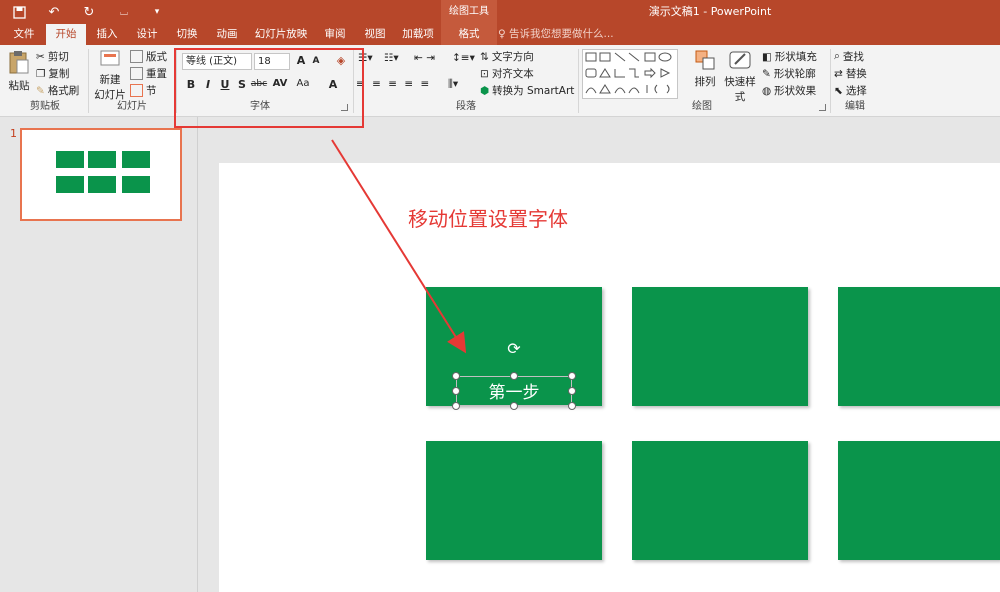 This screenshot has height=592, width=1000. What do you see at coordinates (488, 219) in the screenshot?
I see `annotation-text: 移动位置设置字体` at bounding box center [488, 219].